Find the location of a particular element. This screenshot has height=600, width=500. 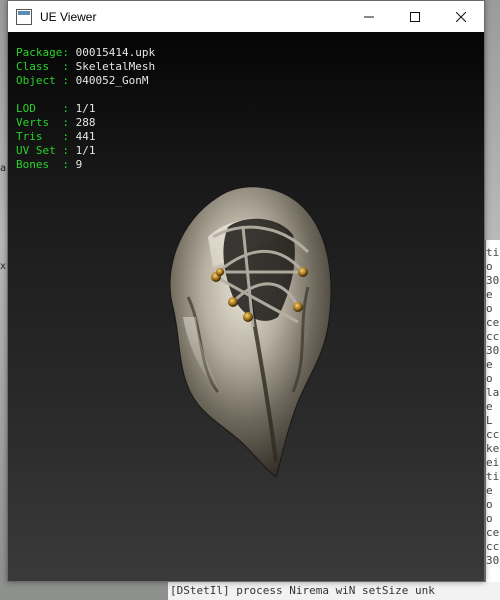

minimize-button is located at coordinates (369, 16).